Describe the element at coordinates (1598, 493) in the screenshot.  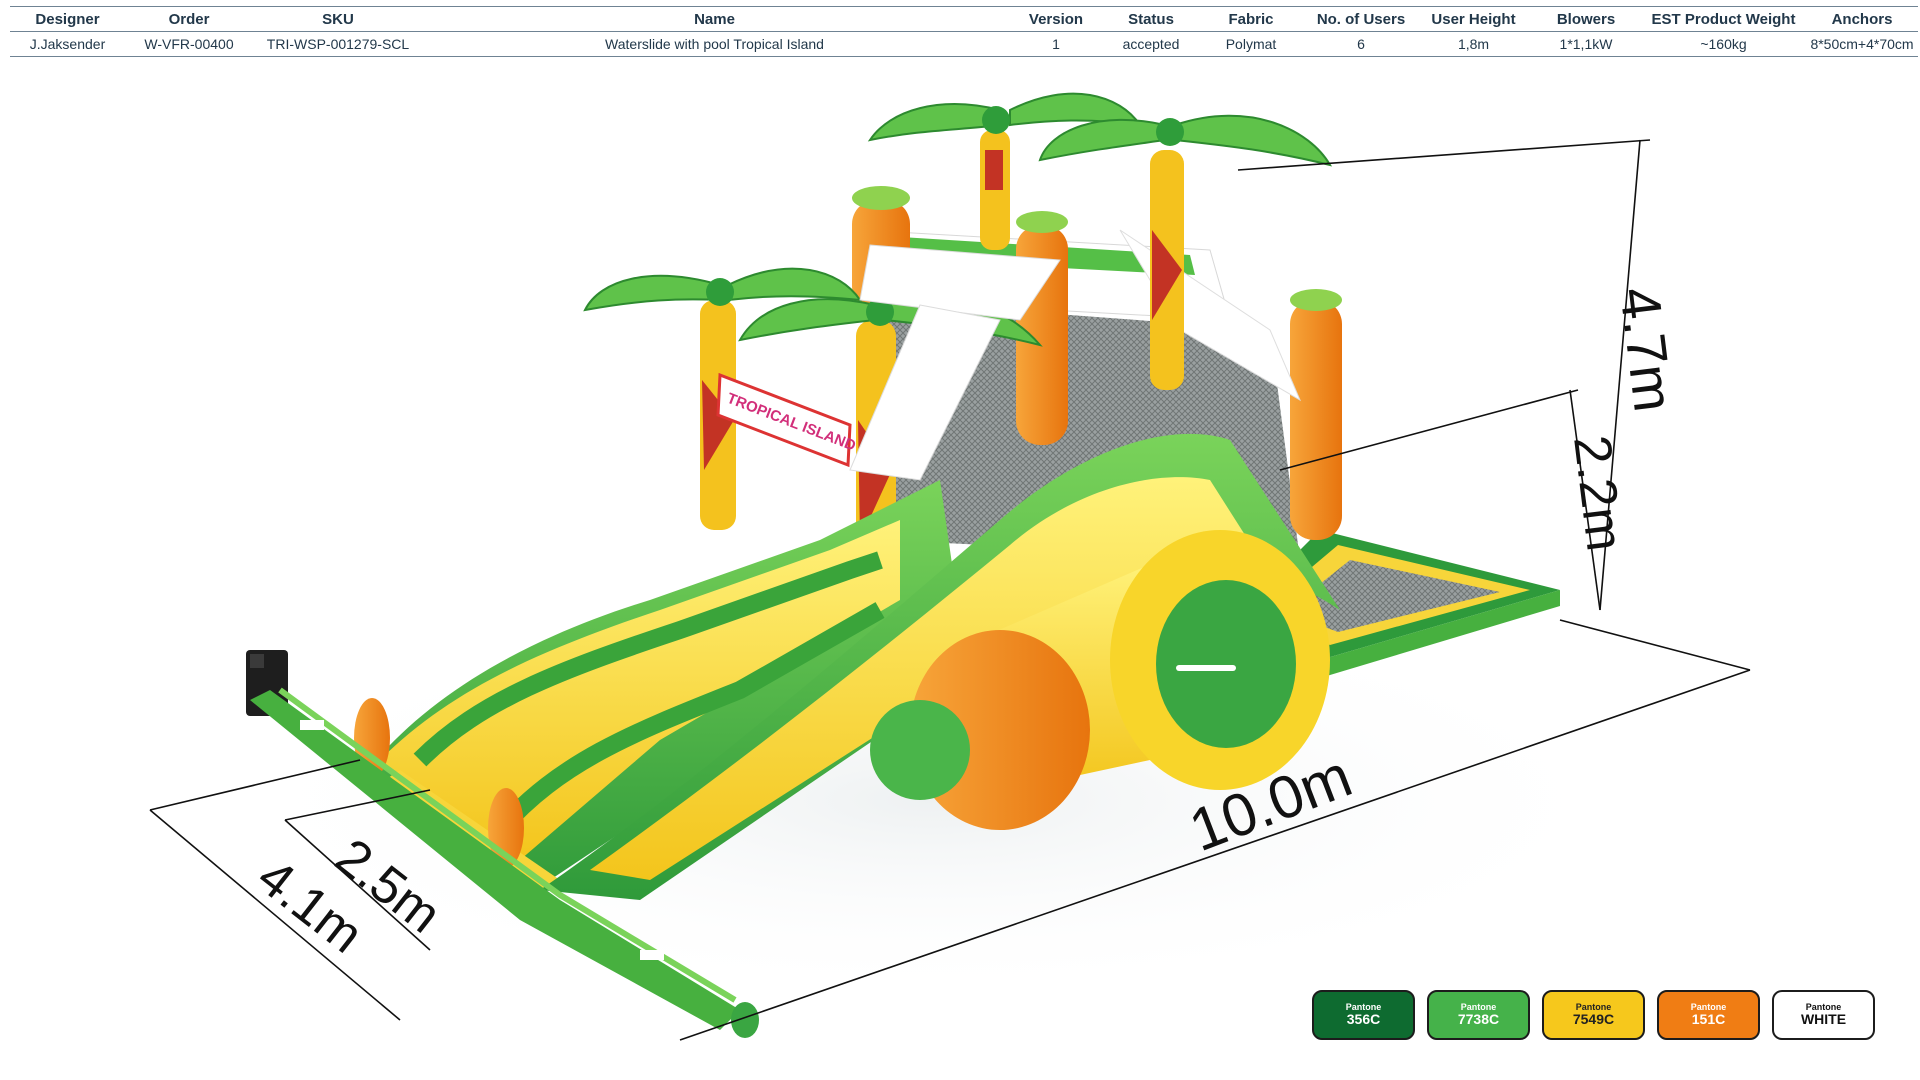
I see `dim-height-platform: 2.2m` at that location.